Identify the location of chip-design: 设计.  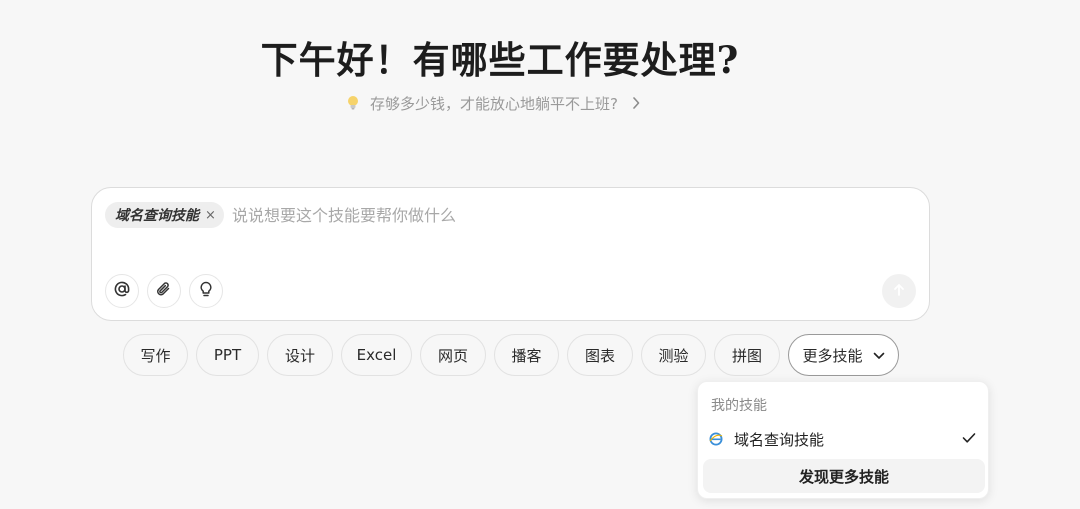
(300, 355).